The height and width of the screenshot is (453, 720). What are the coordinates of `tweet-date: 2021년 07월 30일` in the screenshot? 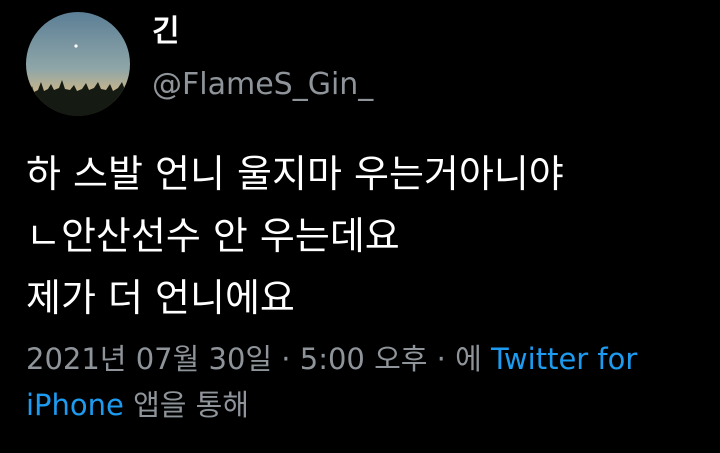 It's located at (149, 359).